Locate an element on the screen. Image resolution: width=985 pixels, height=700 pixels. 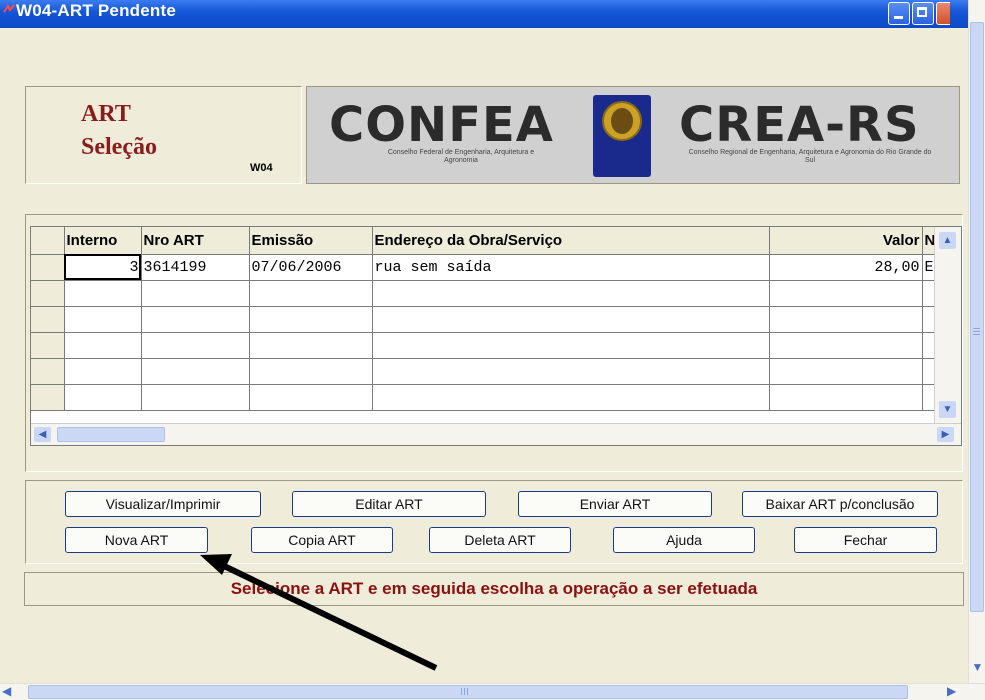
column-header-emissao: Emissão is located at coordinates (311, 241).